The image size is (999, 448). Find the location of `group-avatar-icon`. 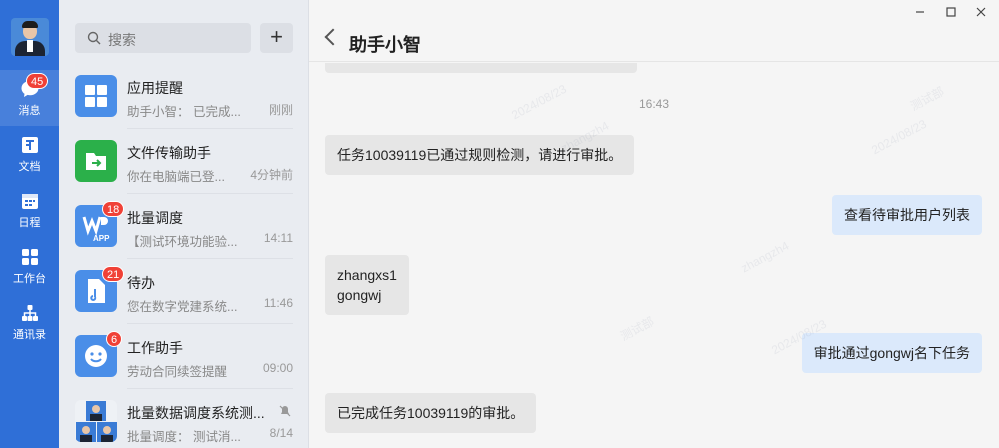

group-avatar-icon is located at coordinates (96, 421).